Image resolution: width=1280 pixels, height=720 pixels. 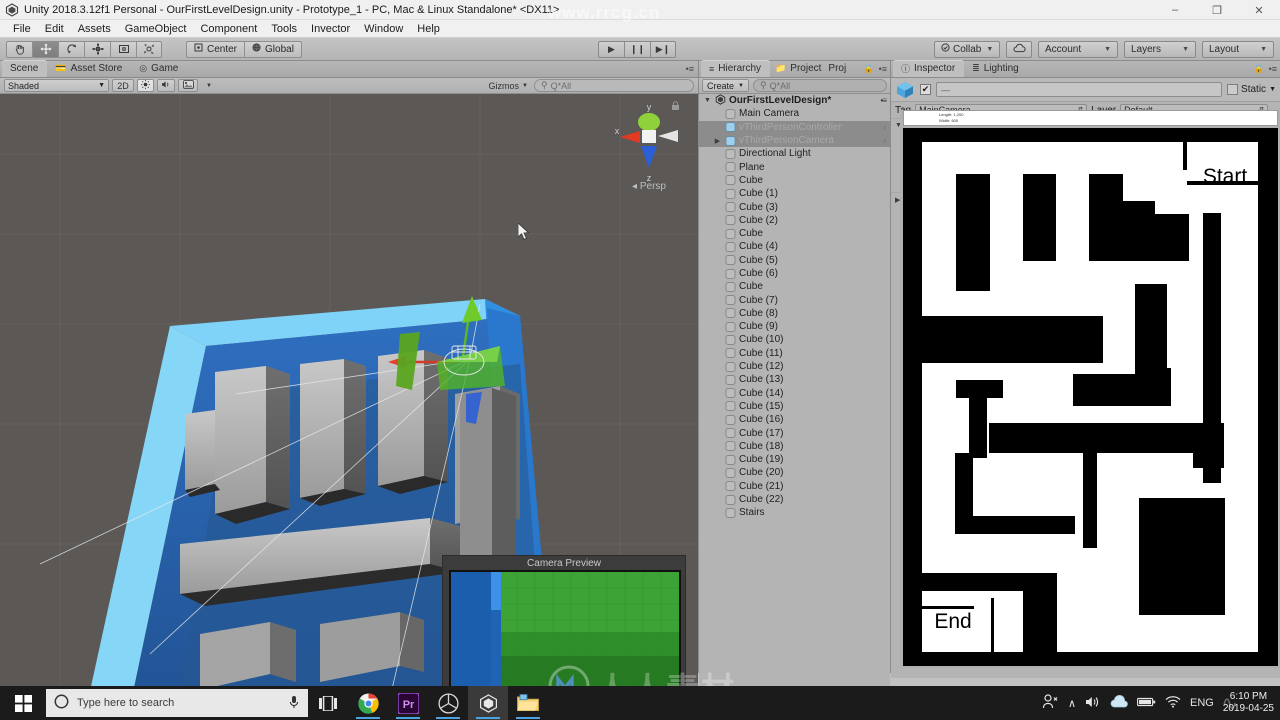 I want to click on hierarchy-item: ▶Cube (17), so click(x=794, y=432).